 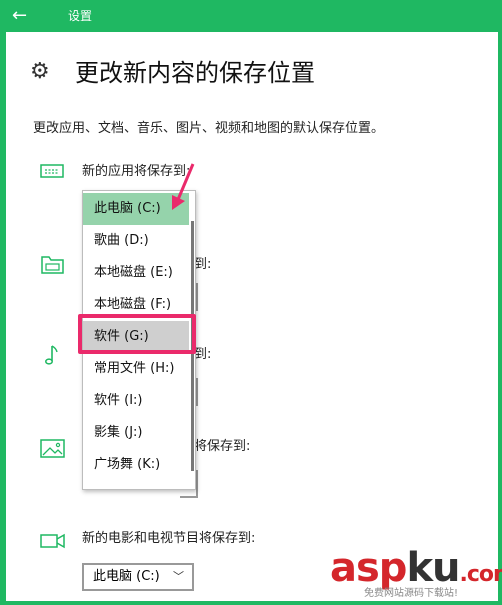 I want to click on watermark-tagline: 免费网站源码下载站!, so click(x=411, y=593).